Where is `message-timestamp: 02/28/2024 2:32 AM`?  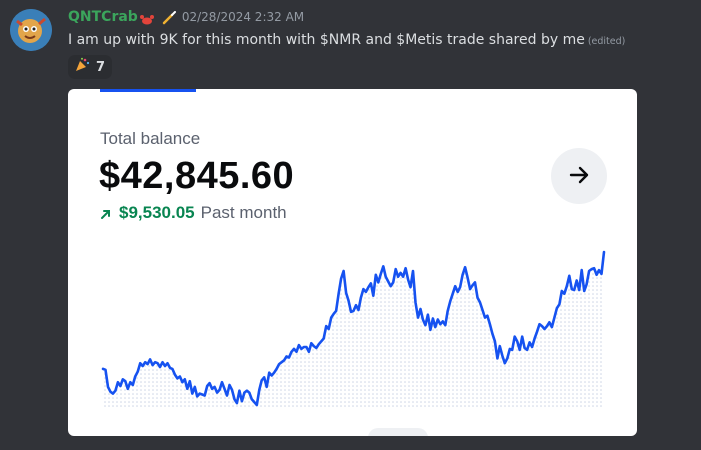
message-timestamp: 02/28/2024 2:32 AM is located at coordinates (243, 17).